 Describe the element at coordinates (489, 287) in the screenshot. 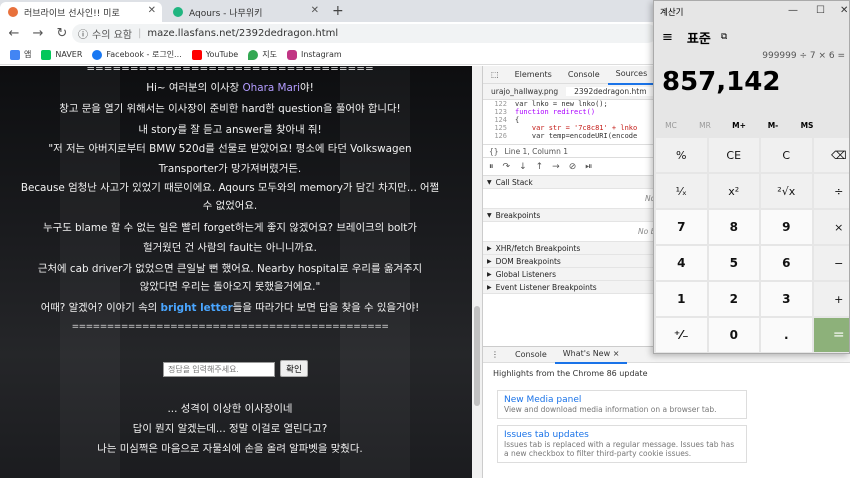

I see `collapsed-icon: ▶` at that location.